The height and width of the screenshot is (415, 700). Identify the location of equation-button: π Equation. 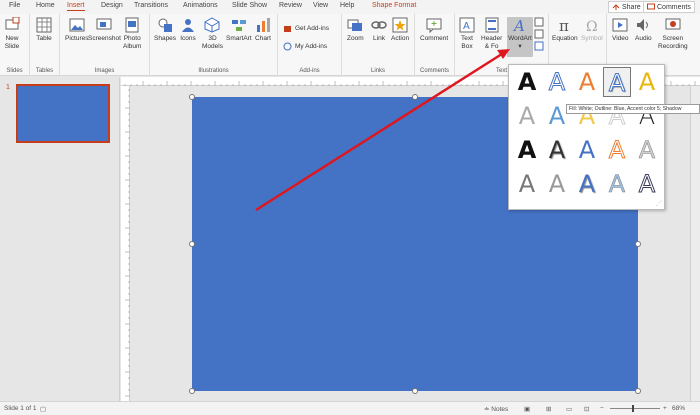
(565, 30).